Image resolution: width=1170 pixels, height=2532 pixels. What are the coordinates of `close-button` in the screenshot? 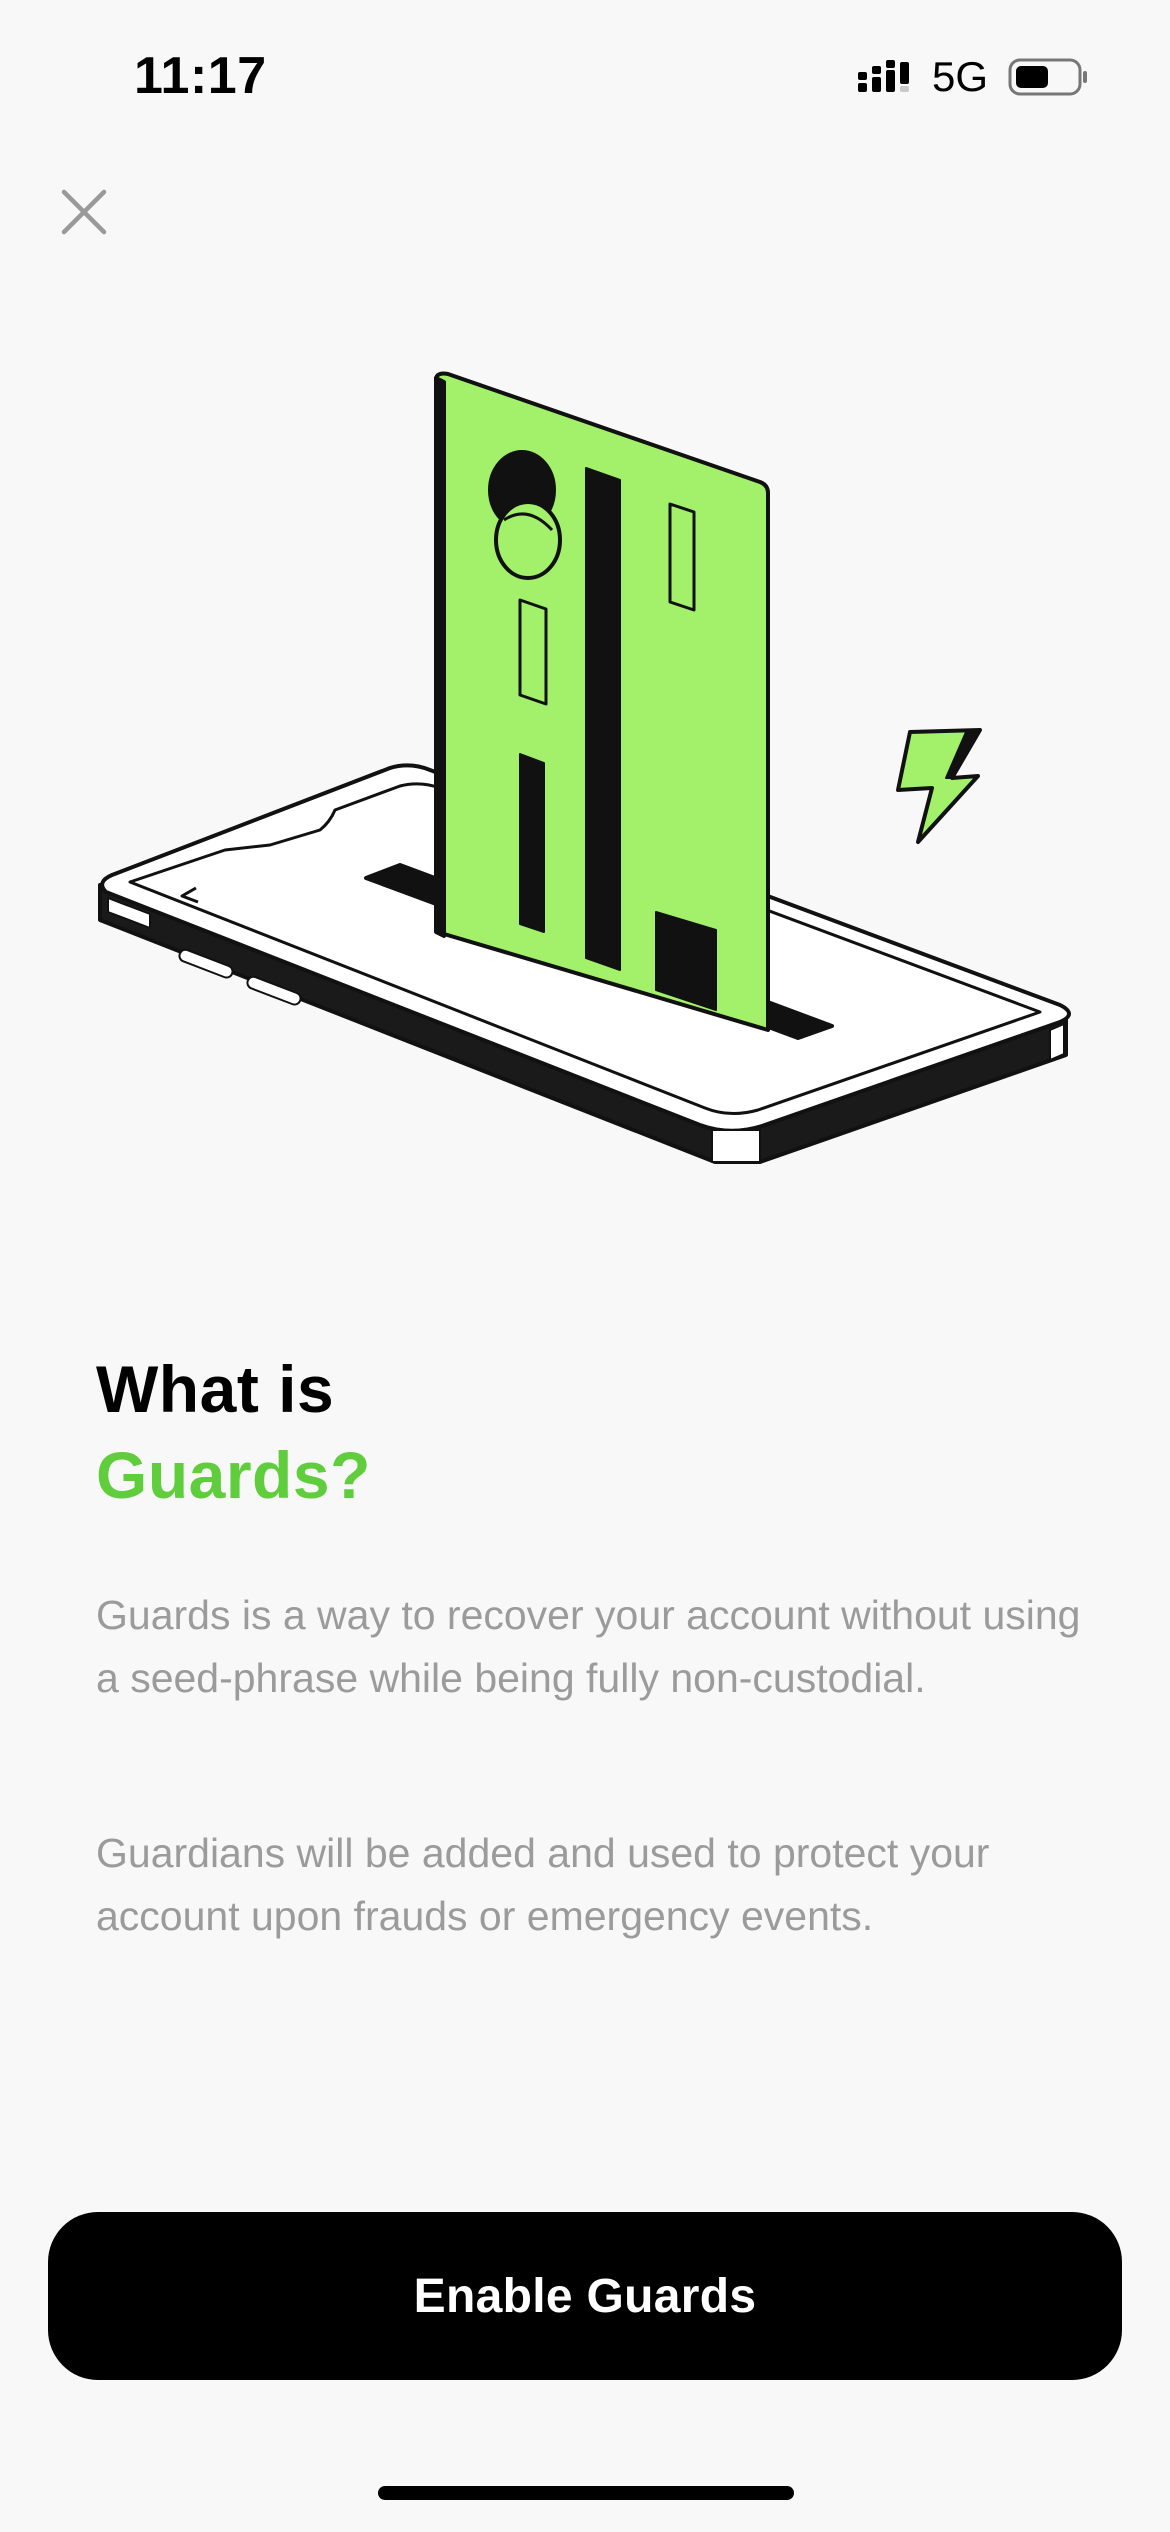 It's located at (84, 212).